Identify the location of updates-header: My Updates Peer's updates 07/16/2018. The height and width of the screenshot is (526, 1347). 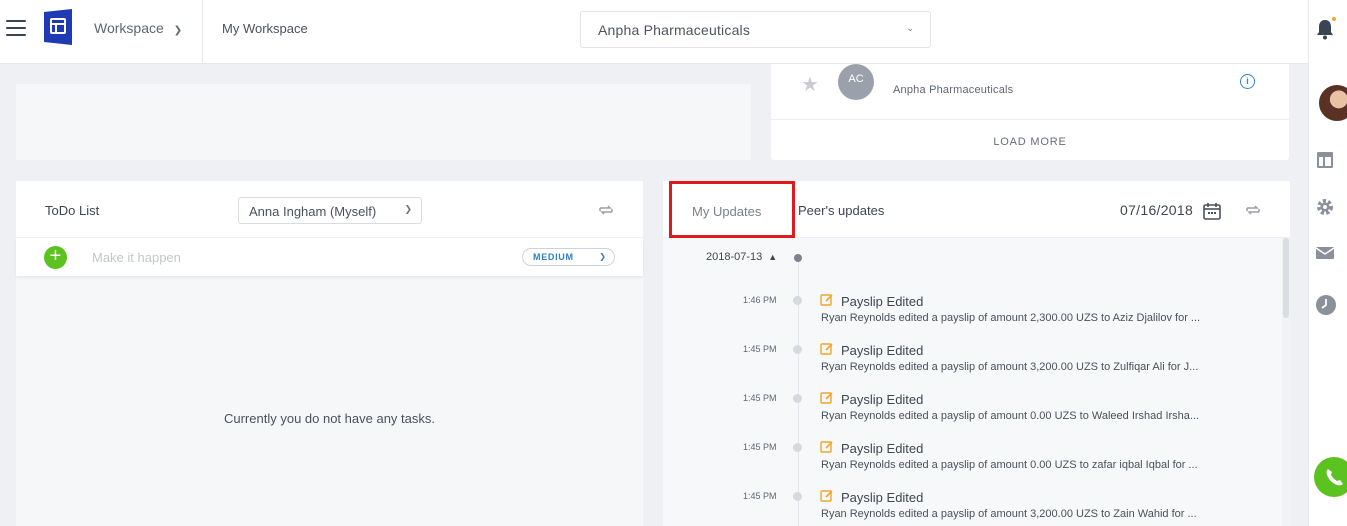
(976, 209).